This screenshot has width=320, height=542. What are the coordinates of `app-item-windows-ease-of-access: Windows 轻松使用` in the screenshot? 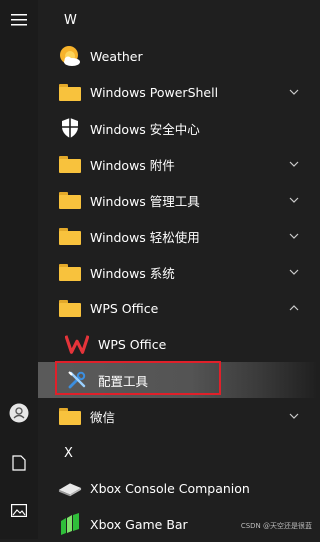 It's located at (177, 236).